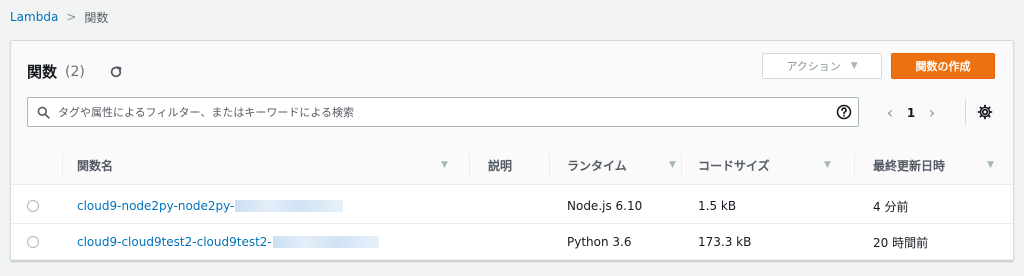 Image resolution: width=1024 pixels, height=276 pixels. What do you see at coordinates (965, 112) in the screenshot?
I see `divider` at bounding box center [965, 112].